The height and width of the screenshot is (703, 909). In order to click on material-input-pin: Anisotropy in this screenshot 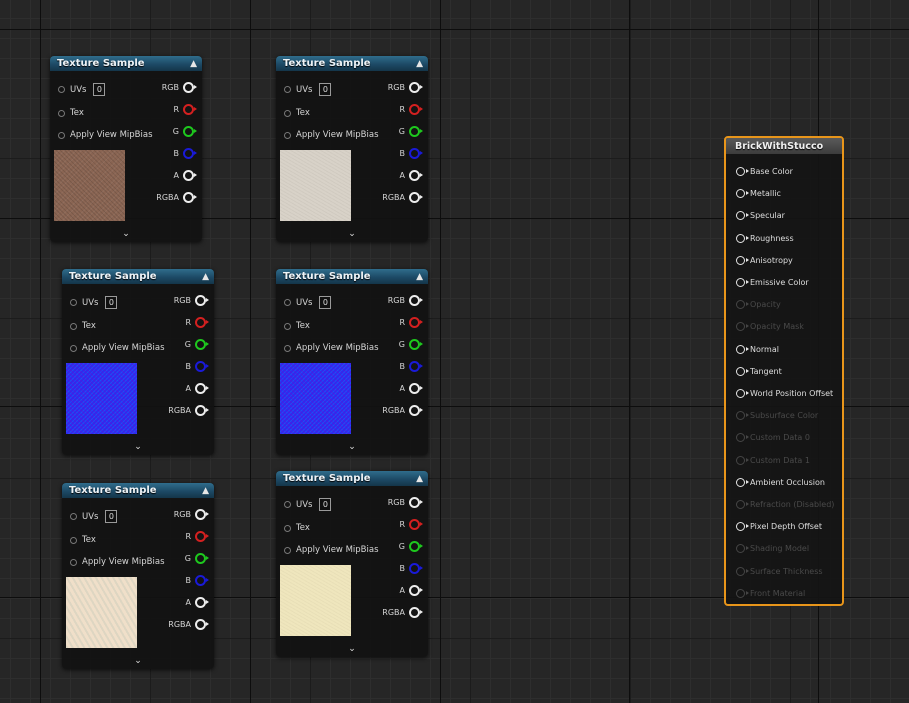, I will do `click(764, 260)`.